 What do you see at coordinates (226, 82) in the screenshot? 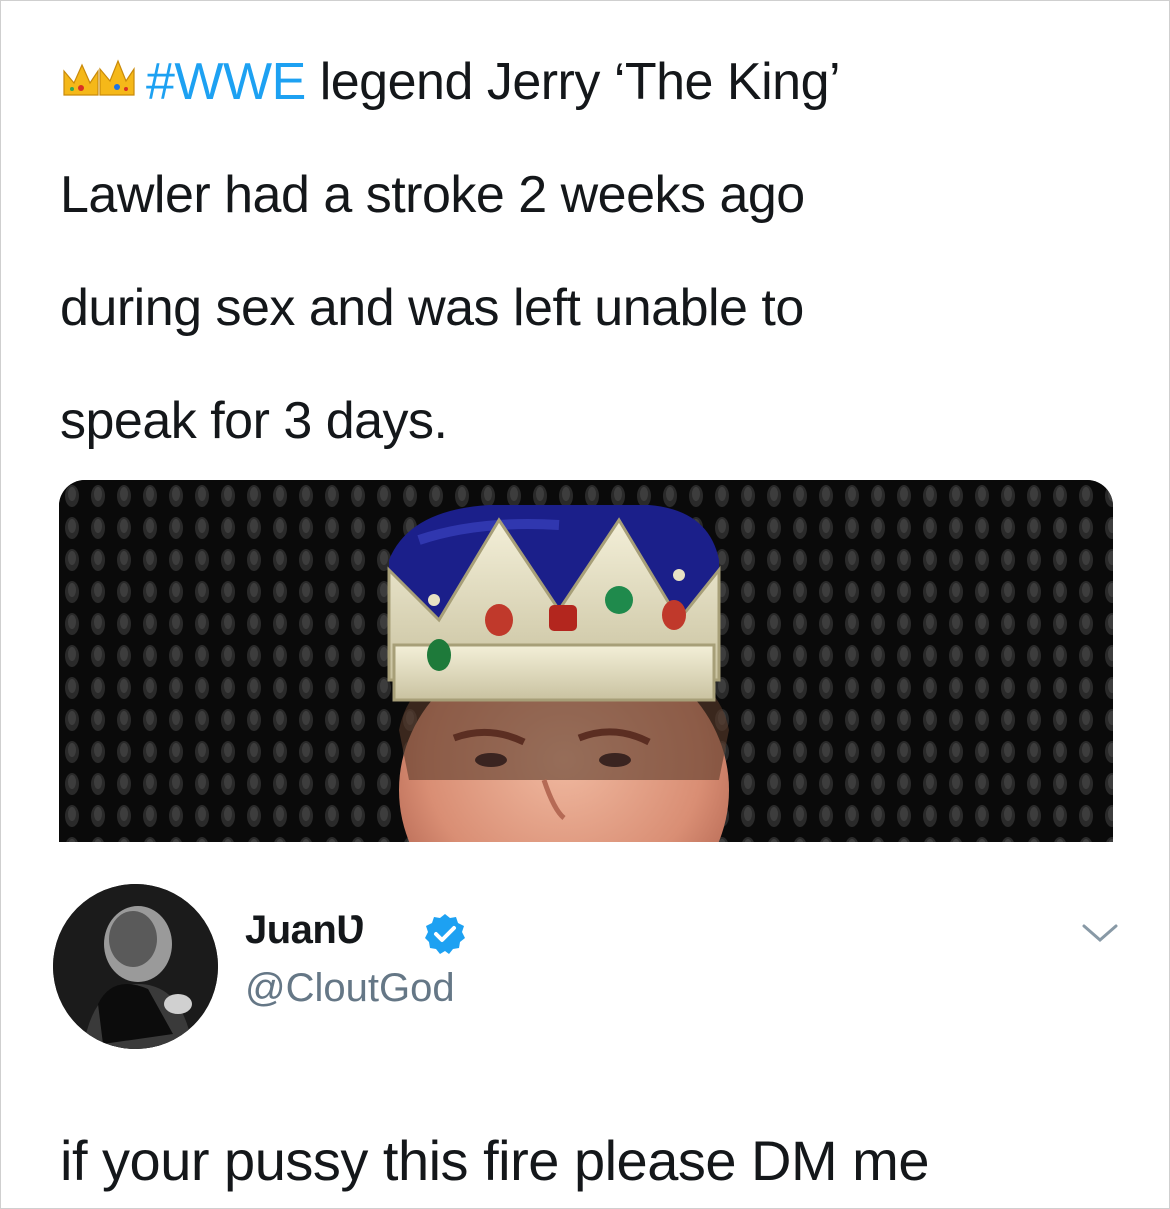
I see `hashtag-link: #WWE` at bounding box center [226, 82].